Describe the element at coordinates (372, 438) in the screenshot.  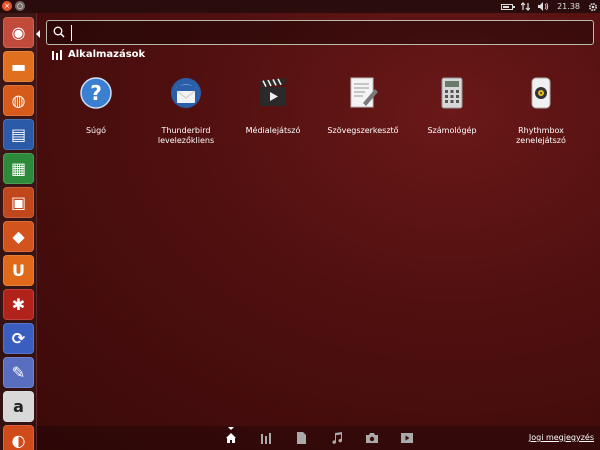
I see `photos-lens-icon` at that location.